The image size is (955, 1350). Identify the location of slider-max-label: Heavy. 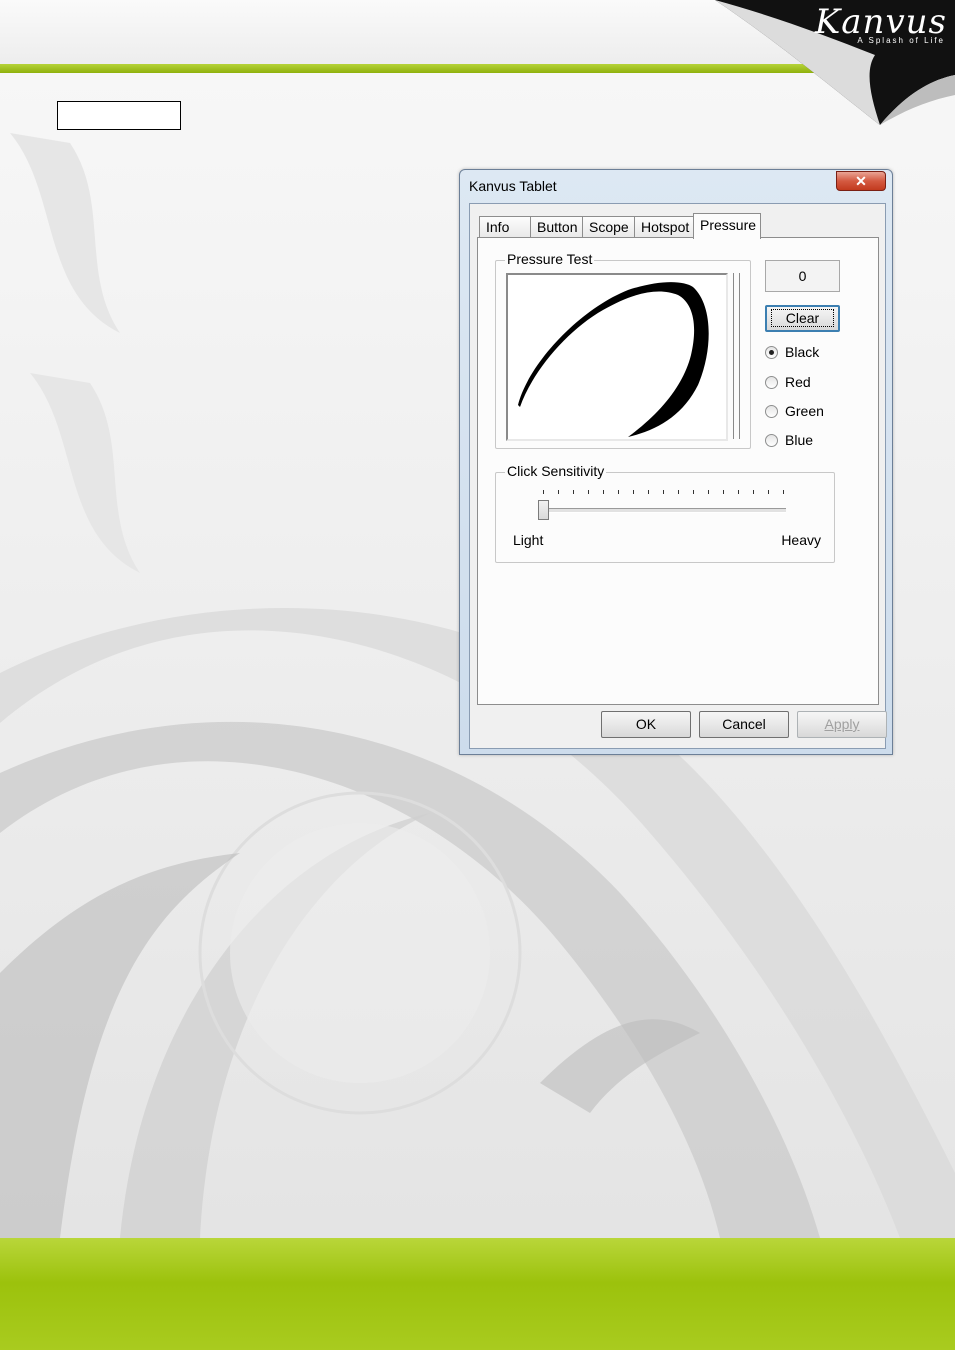
(801, 540).